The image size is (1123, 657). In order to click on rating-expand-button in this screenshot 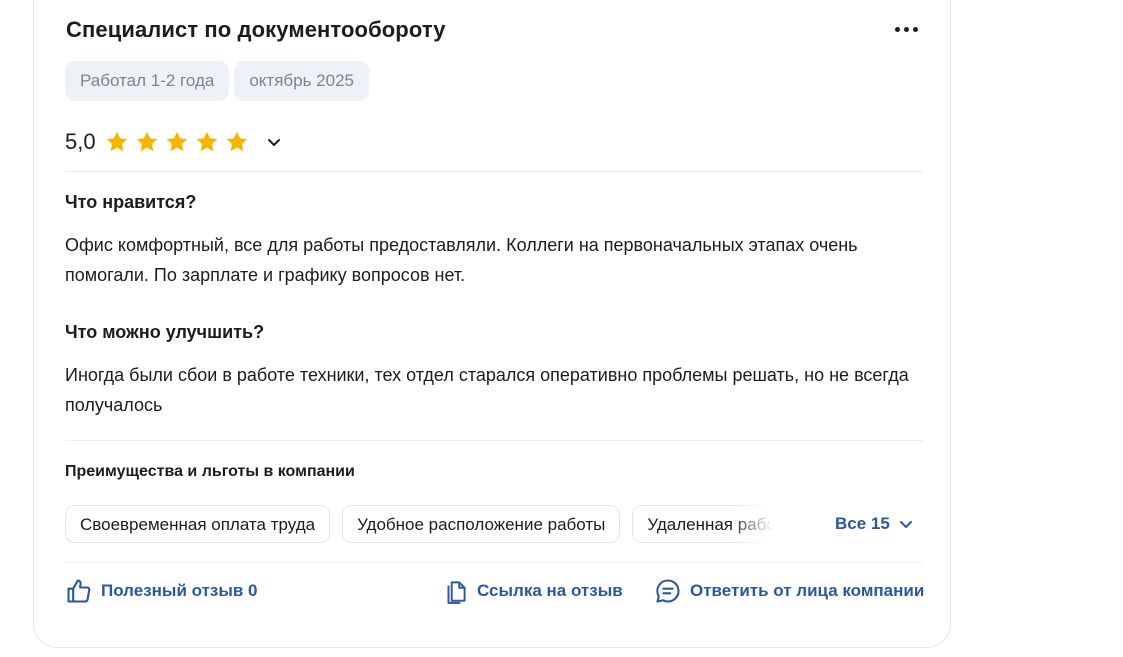, I will do `click(274, 142)`.